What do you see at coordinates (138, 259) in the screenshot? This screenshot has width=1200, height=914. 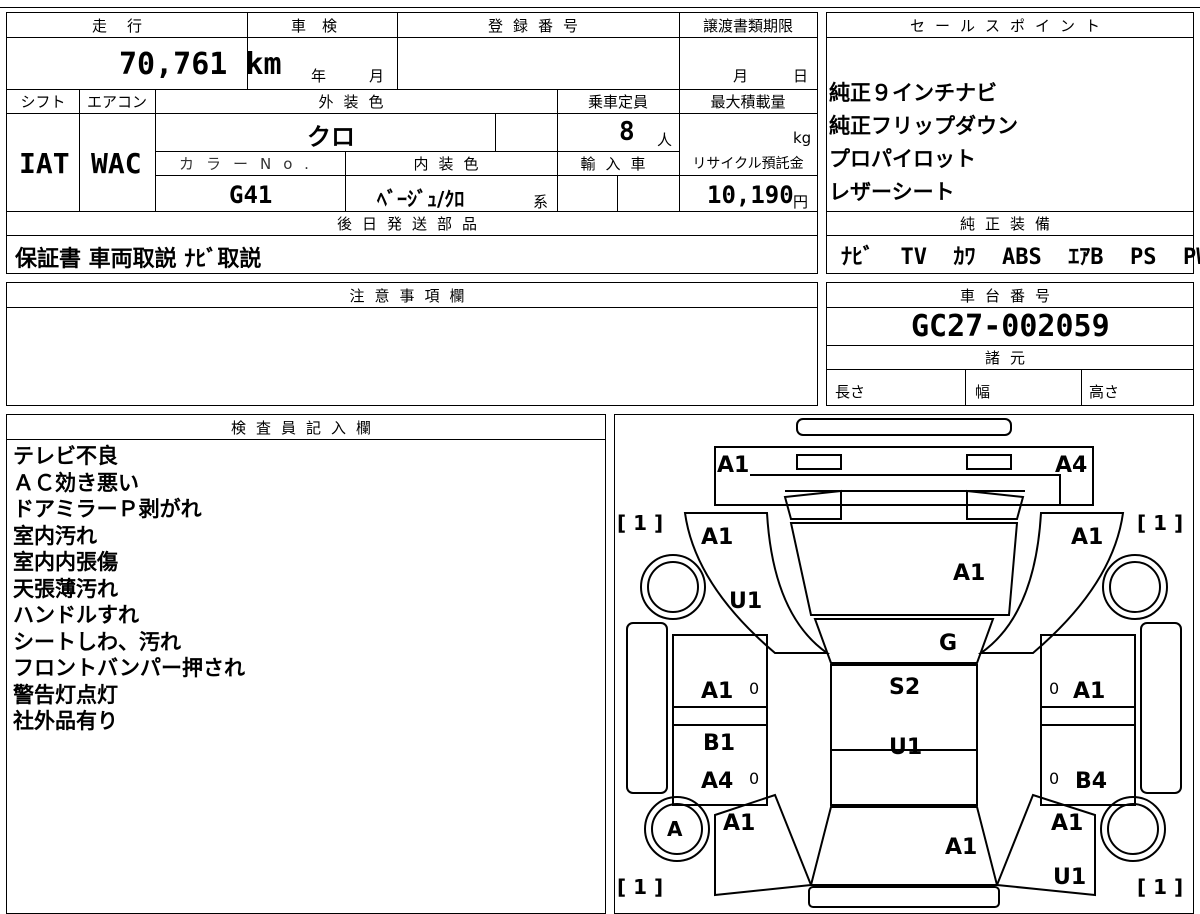 I see `later-parts-value: 保証書 車両取説 ﾅﾋﾞ取説` at bounding box center [138, 259].